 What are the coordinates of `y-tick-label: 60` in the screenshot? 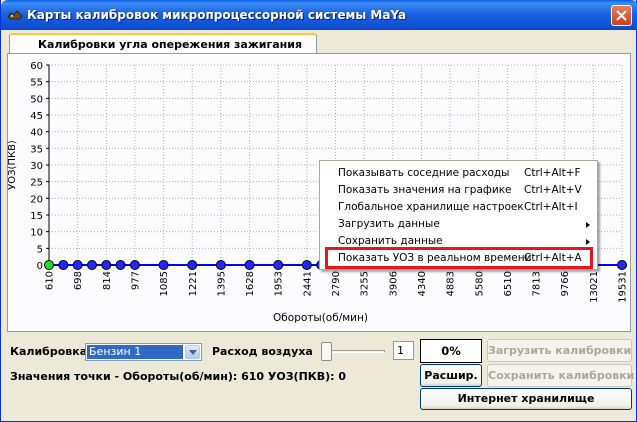 It's located at (36, 66).